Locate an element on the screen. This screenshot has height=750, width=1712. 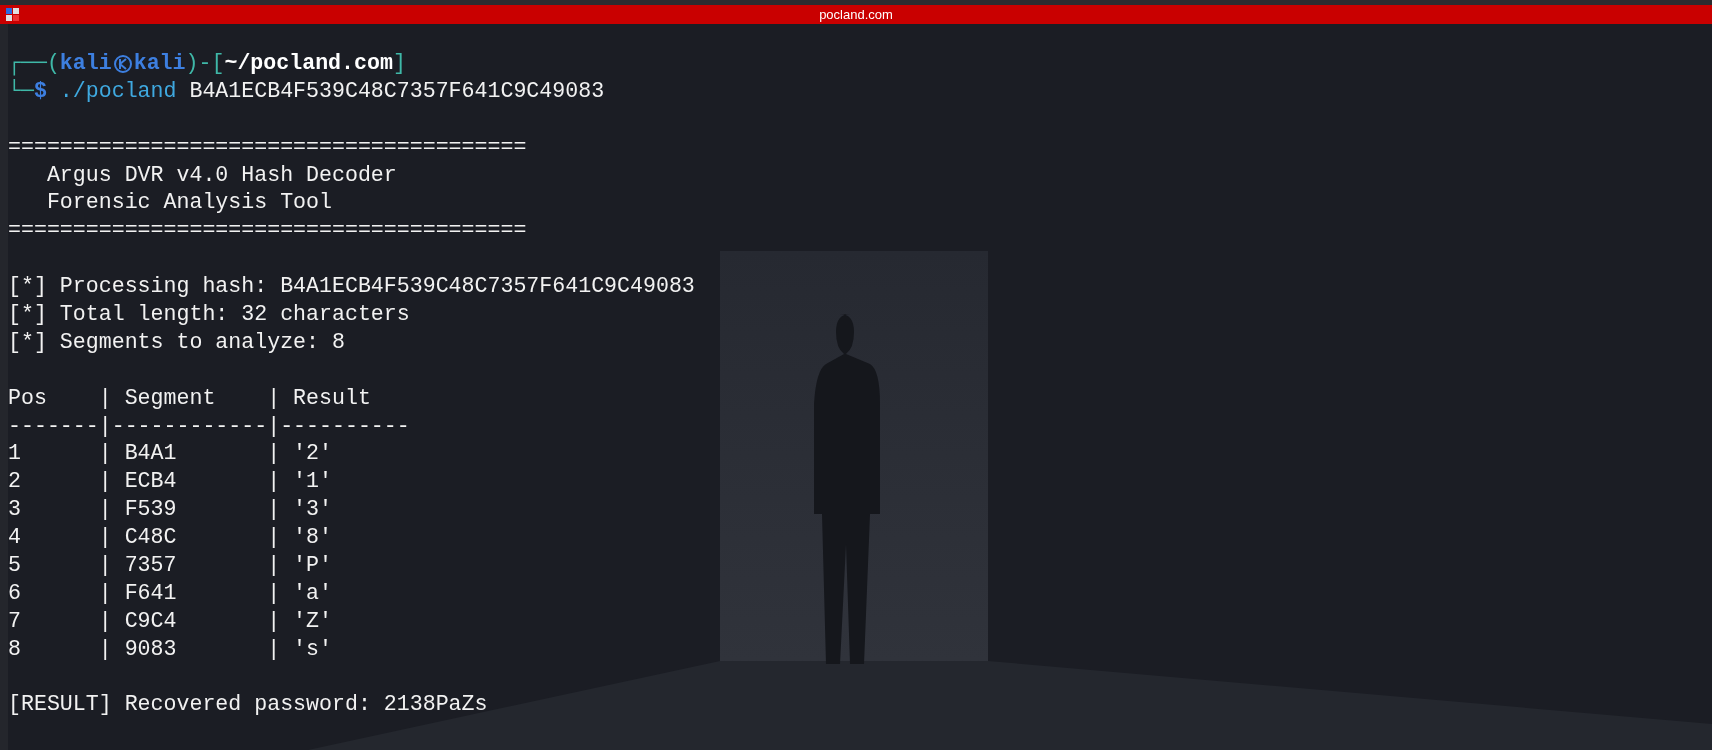
output-line: -------|------------|---------- is located at coordinates (209, 426).